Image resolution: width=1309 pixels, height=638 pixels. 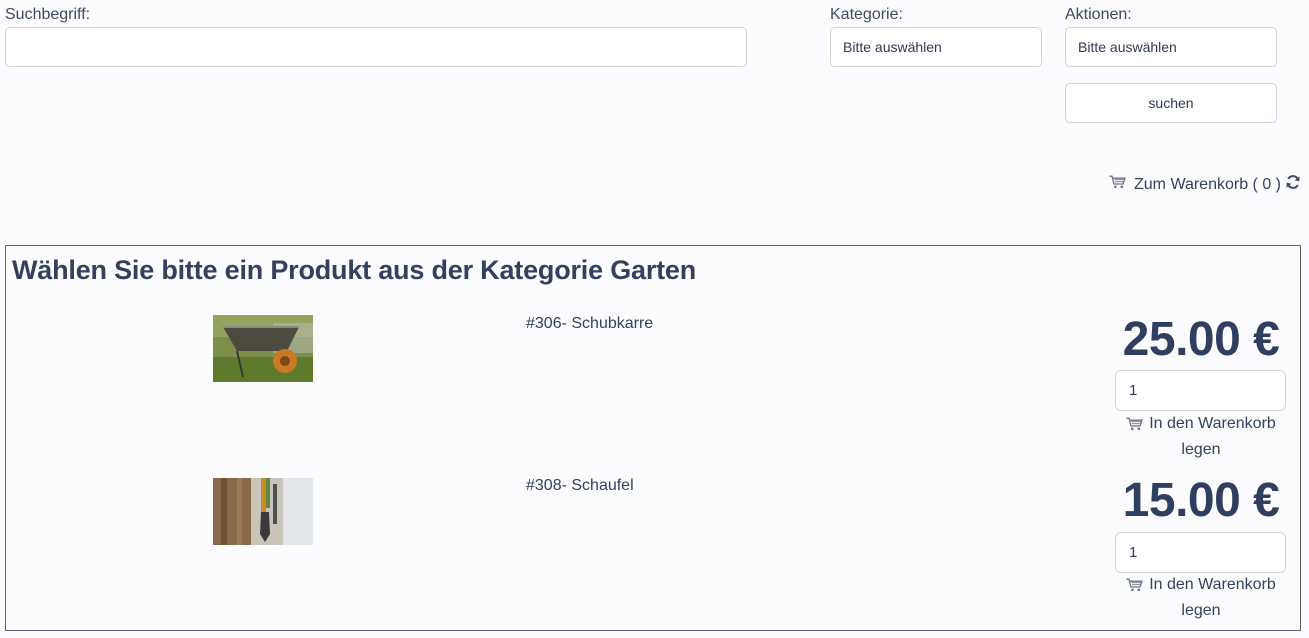 I want to click on search-term-input, so click(x=376, y=47).